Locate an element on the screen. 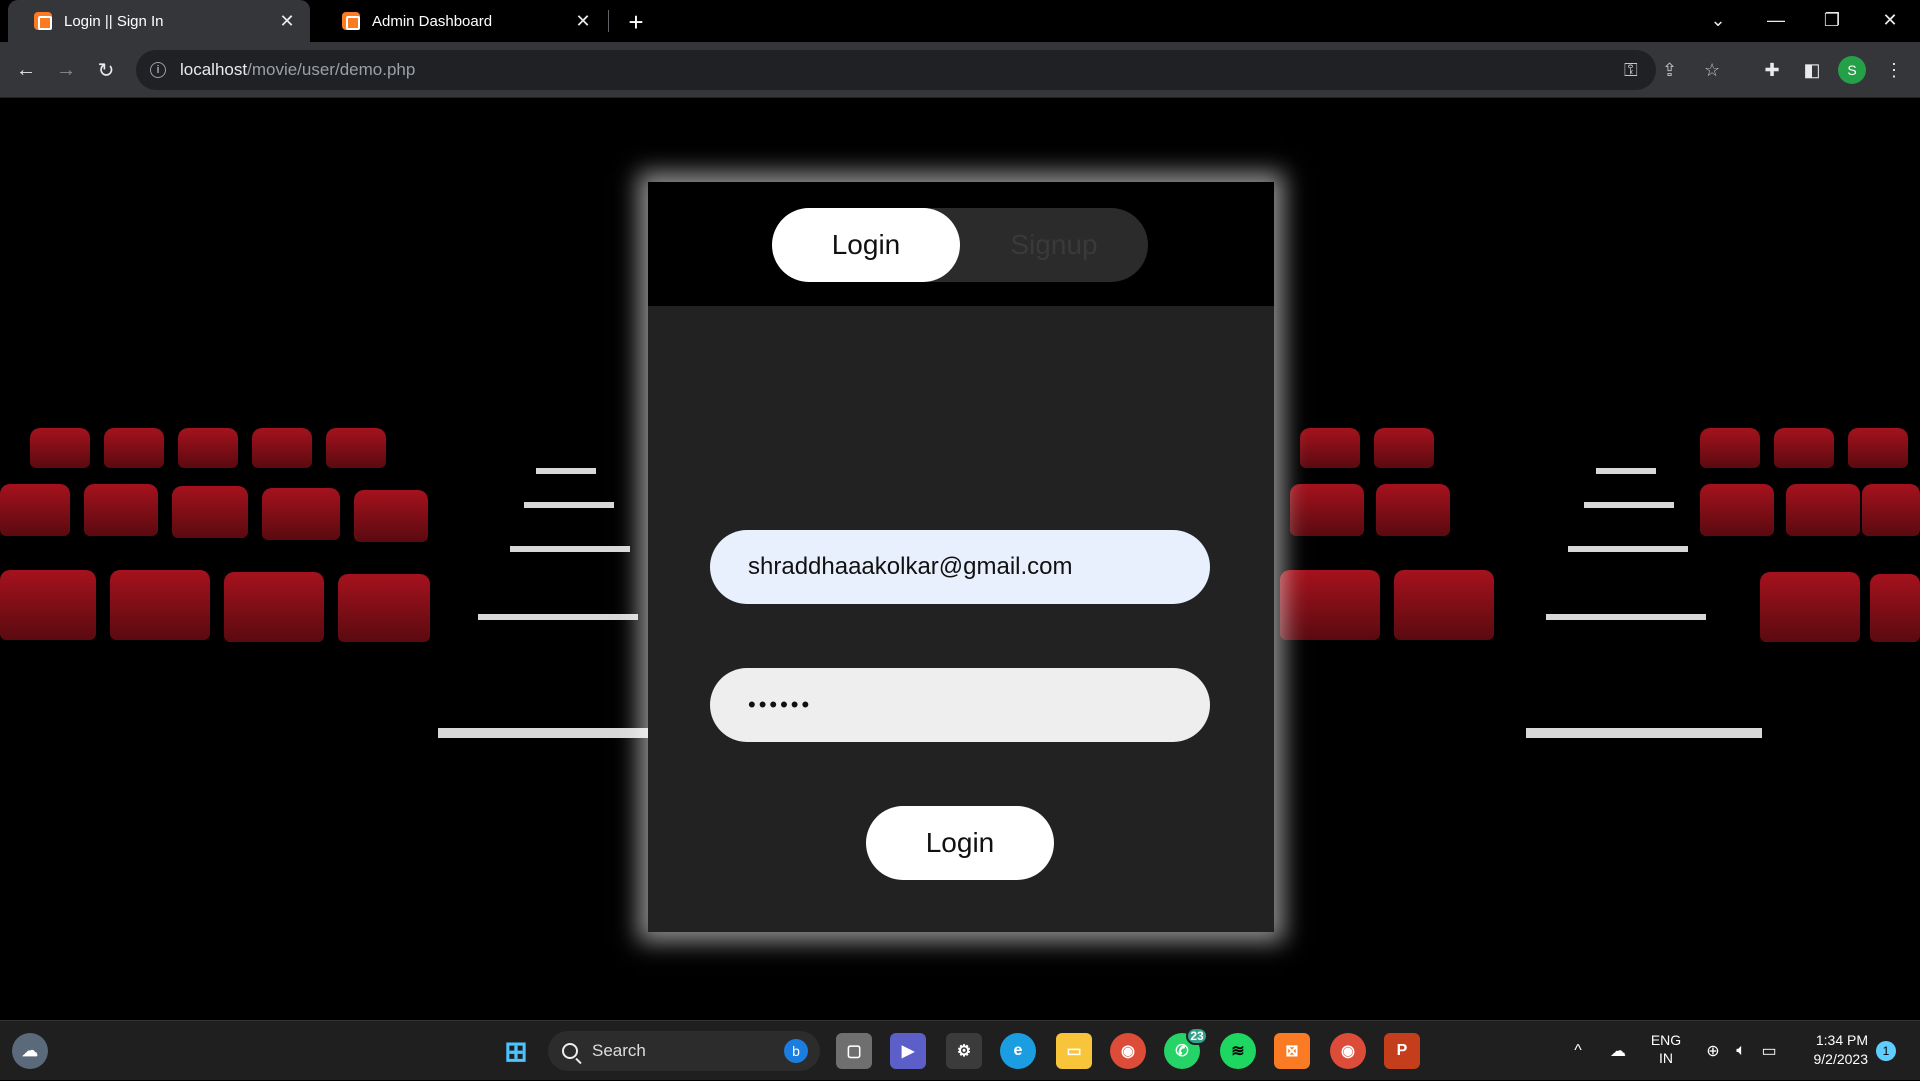 This screenshot has width=1920, height=1081. teams-meet-icon: ▶ is located at coordinates (908, 1051).